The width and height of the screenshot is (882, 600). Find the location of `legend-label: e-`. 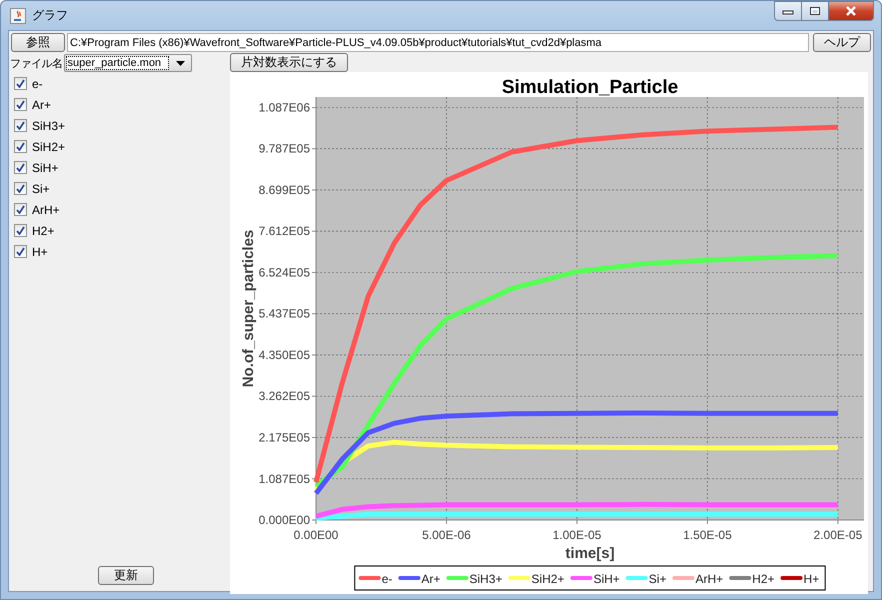

legend-label: e- is located at coordinates (387, 579).